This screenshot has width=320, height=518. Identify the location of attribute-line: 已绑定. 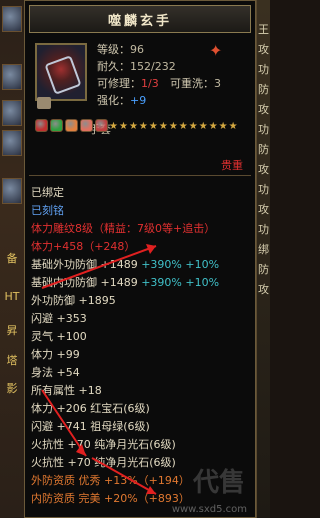
(47, 192).